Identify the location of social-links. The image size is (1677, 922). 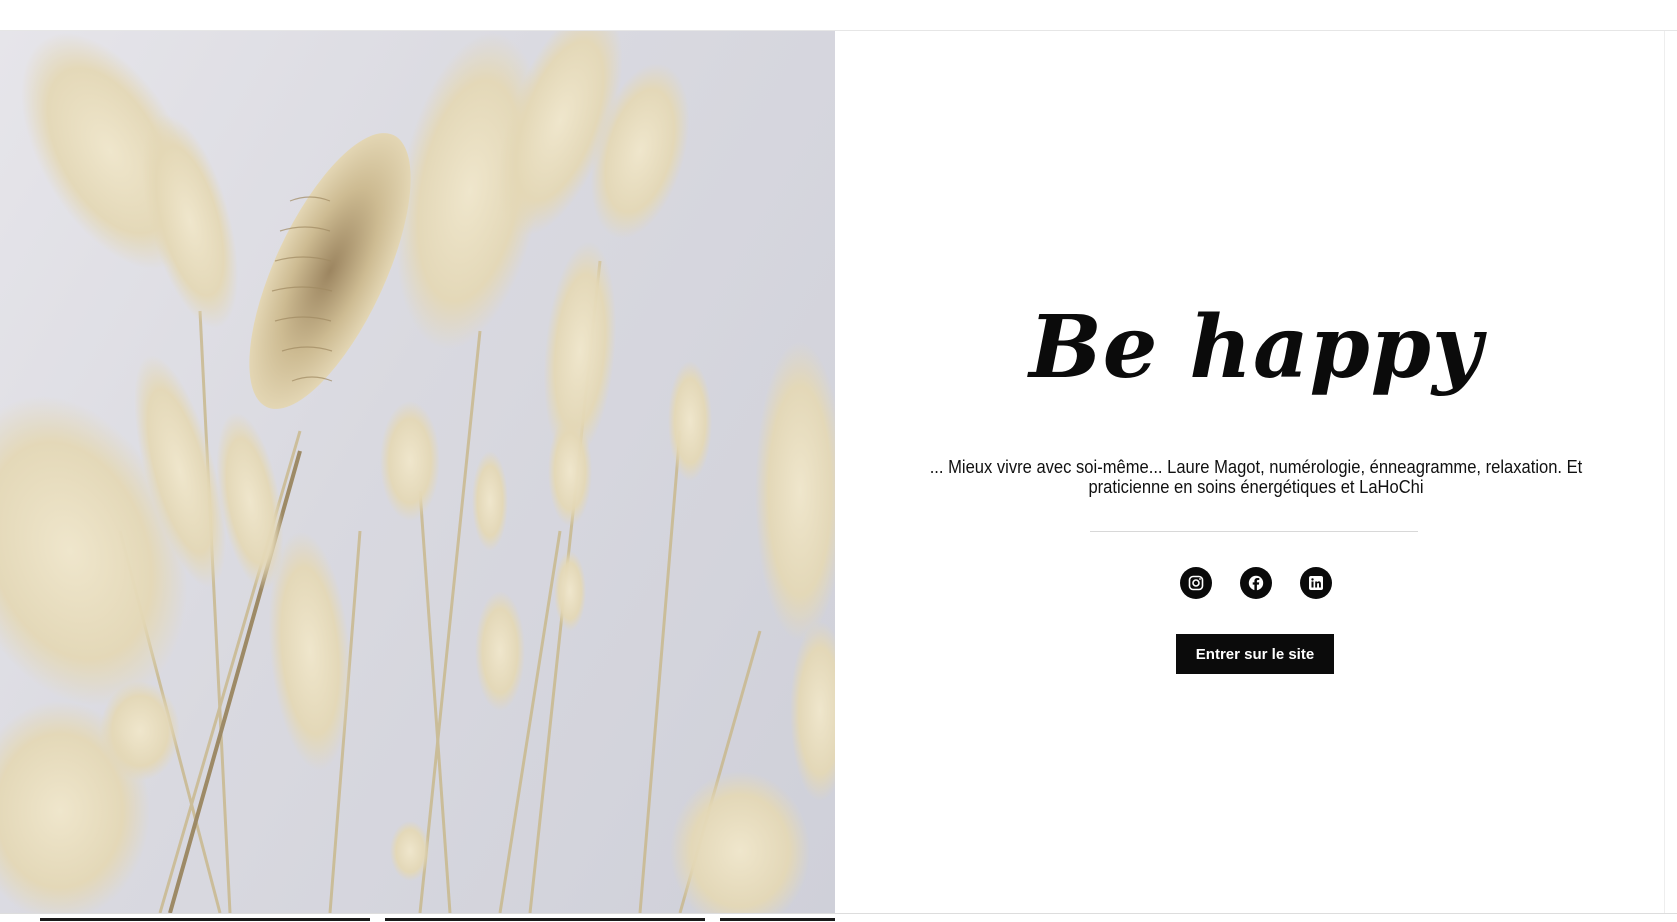
(1256, 583).